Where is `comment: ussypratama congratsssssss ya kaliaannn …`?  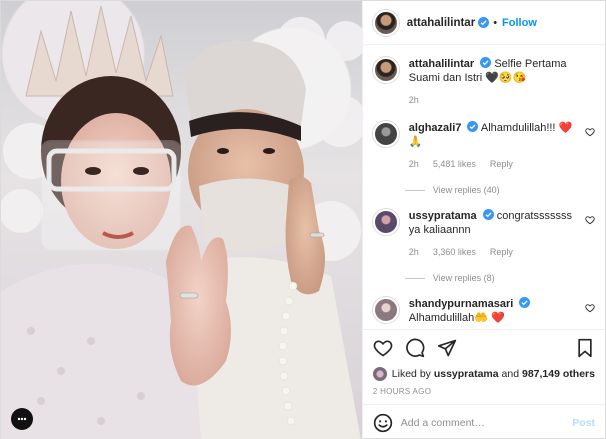 comment: ussypratama congratsssssss ya kaliaannn … is located at coordinates (483, 234).